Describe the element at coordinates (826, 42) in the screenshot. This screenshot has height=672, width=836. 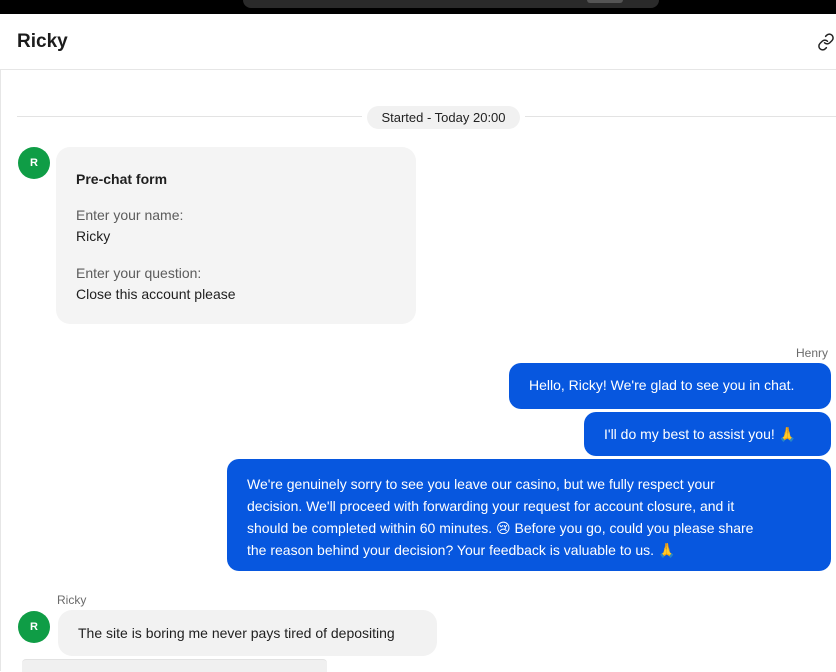
I see `link-icon` at that location.